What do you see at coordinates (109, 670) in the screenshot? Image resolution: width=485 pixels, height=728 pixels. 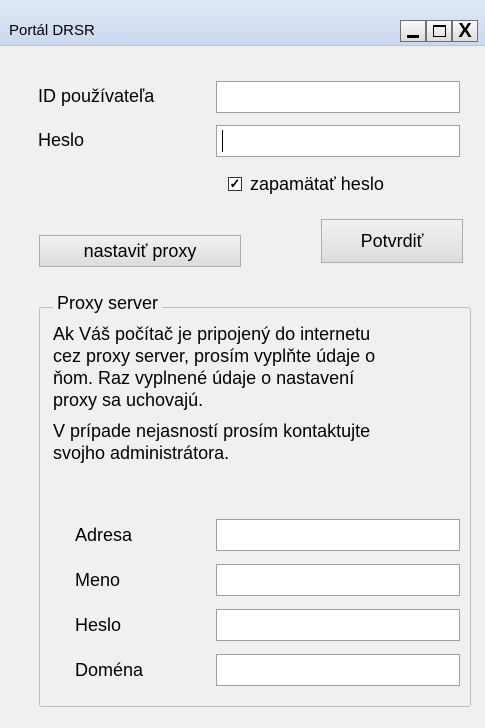 I see `proxy-domain-label: Doména` at bounding box center [109, 670].